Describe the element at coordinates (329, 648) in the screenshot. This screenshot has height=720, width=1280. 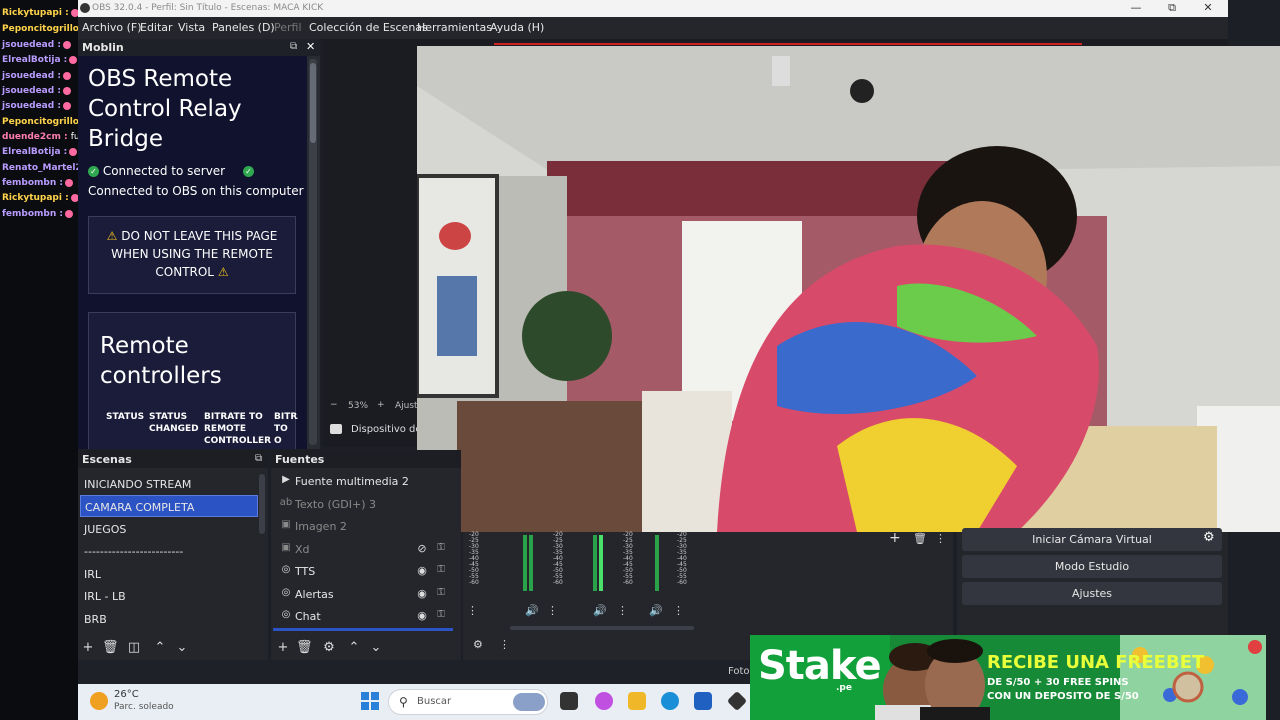
I see `source-properties-icon: ⚙` at that location.